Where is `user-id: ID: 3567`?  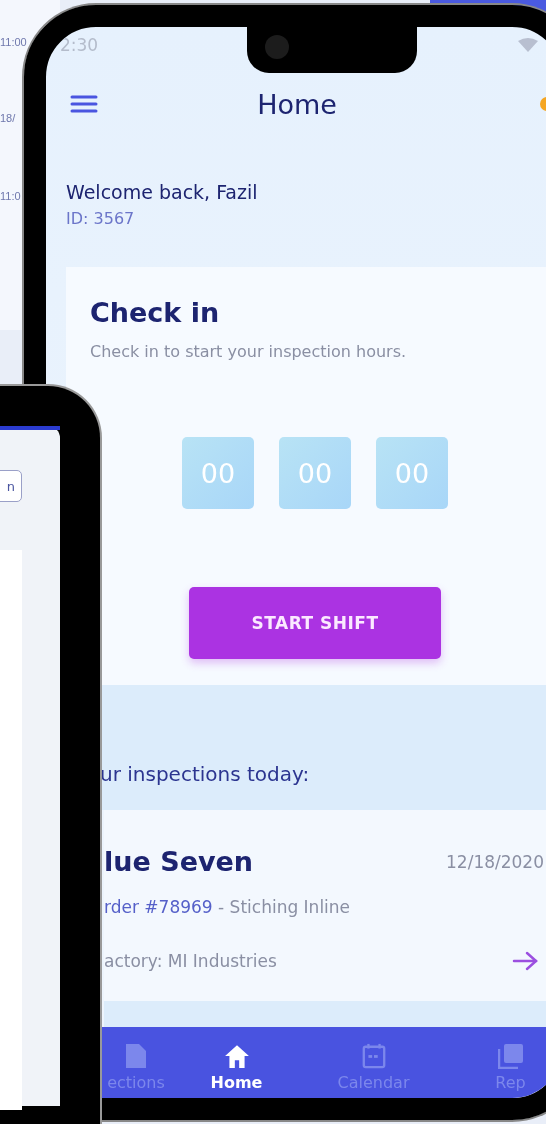 user-id: ID: 3567 is located at coordinates (101, 218).